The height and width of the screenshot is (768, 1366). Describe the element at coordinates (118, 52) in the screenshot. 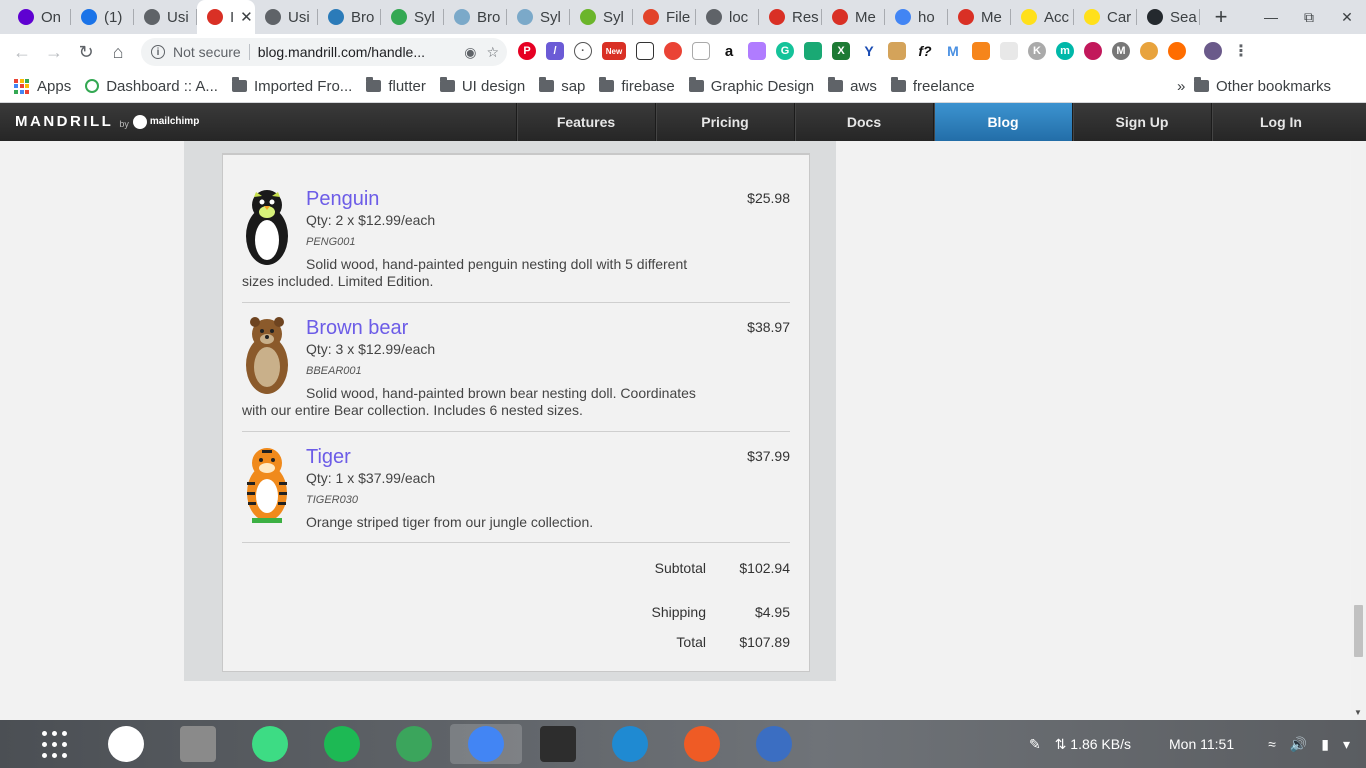

I see `home-button: ⌂` at that location.